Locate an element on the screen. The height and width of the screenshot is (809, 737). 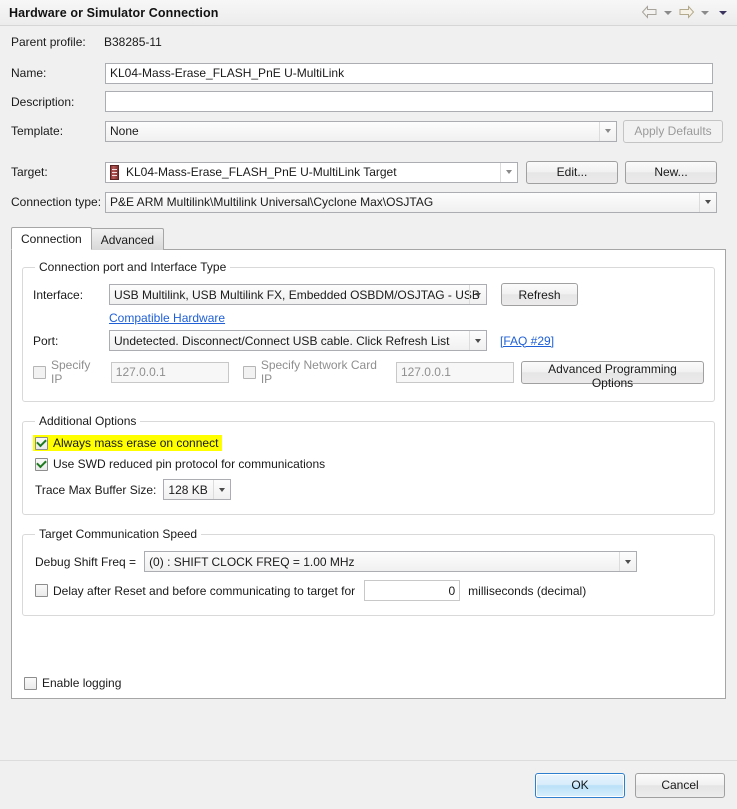
trace-buffer-combobox: 128 KB is located at coordinates (197, 489).